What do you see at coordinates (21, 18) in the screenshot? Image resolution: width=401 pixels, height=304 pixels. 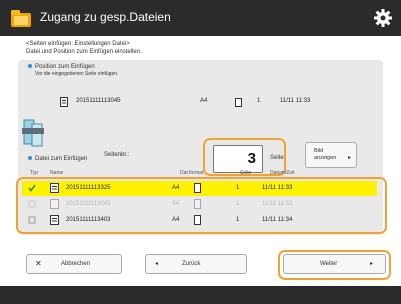 I see `folder-icon` at bounding box center [21, 18].